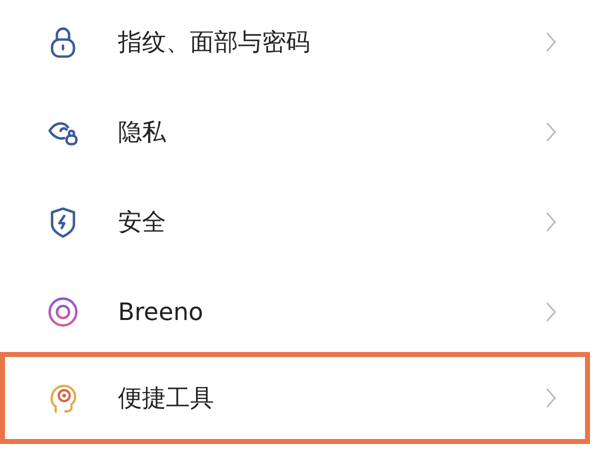 This screenshot has width=600, height=450. Describe the element at coordinates (161, 312) in the screenshot. I see `item-label: Breeno` at that location.